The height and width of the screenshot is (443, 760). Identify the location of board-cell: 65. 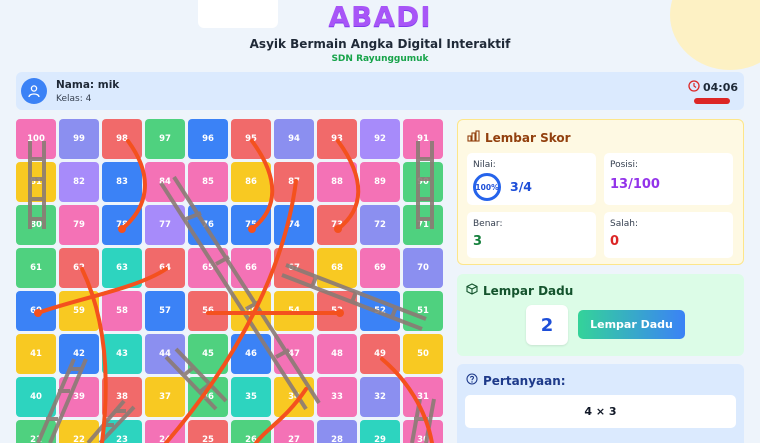
(208, 268).